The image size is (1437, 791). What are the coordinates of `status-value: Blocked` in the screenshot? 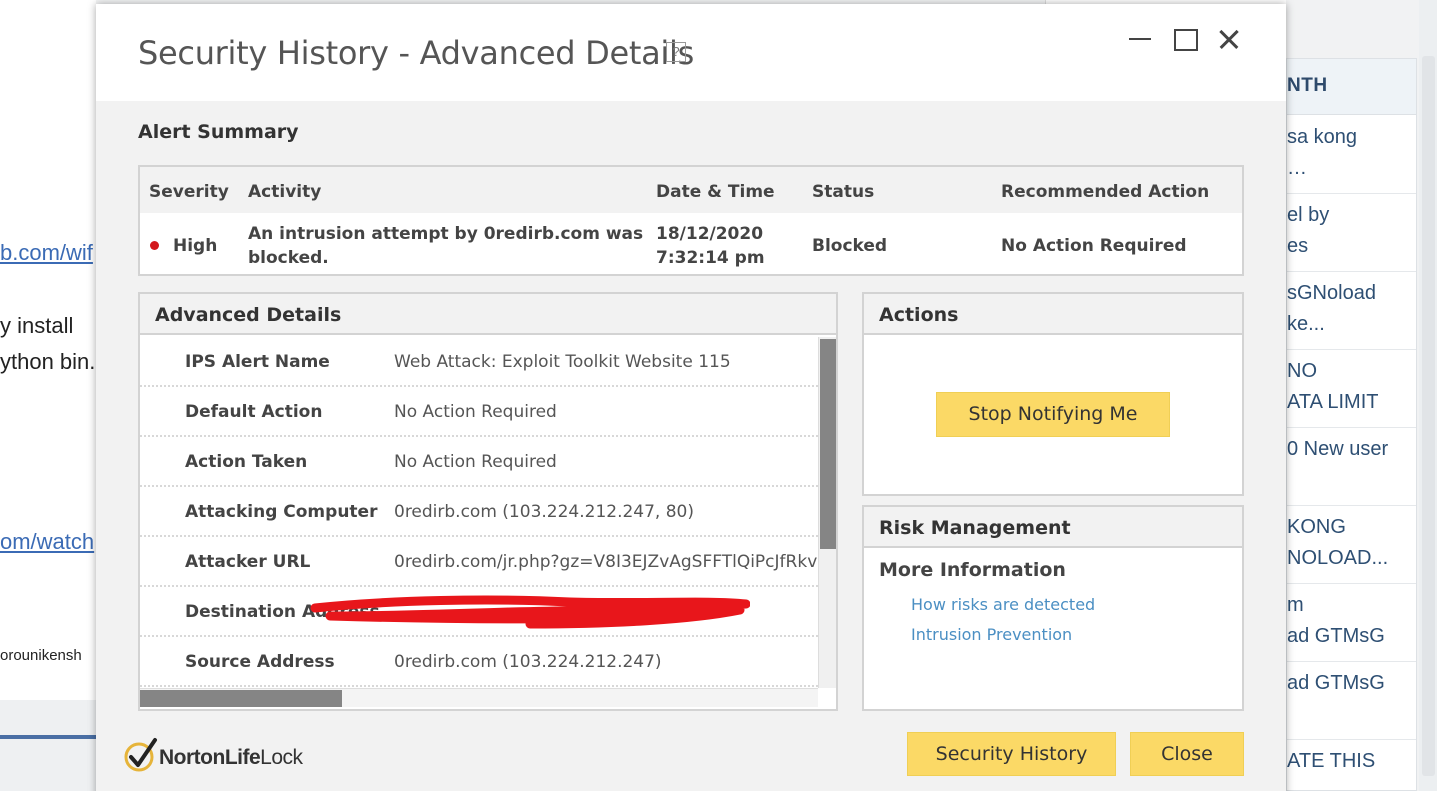 It's located at (850, 246).